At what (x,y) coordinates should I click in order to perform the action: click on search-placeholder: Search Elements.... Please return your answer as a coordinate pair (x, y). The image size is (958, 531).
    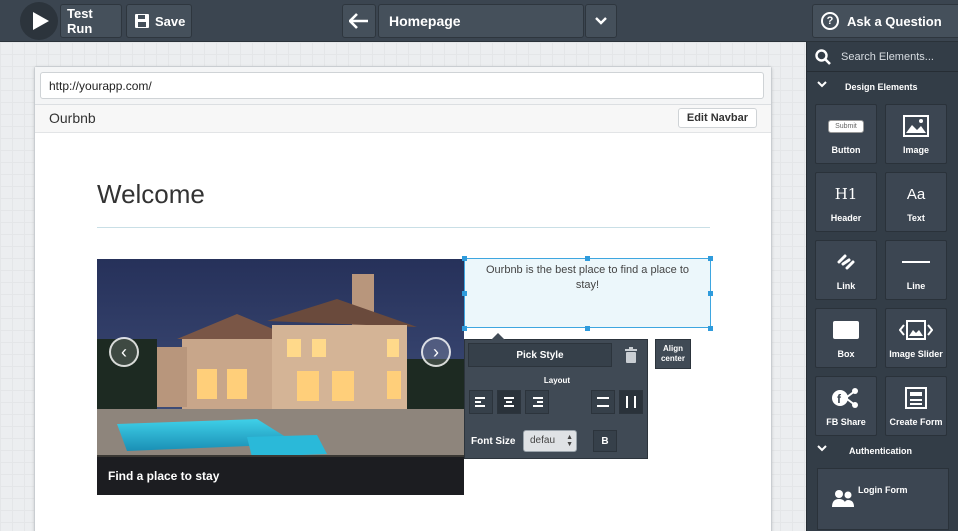
    Looking at the image, I should click on (887, 56).